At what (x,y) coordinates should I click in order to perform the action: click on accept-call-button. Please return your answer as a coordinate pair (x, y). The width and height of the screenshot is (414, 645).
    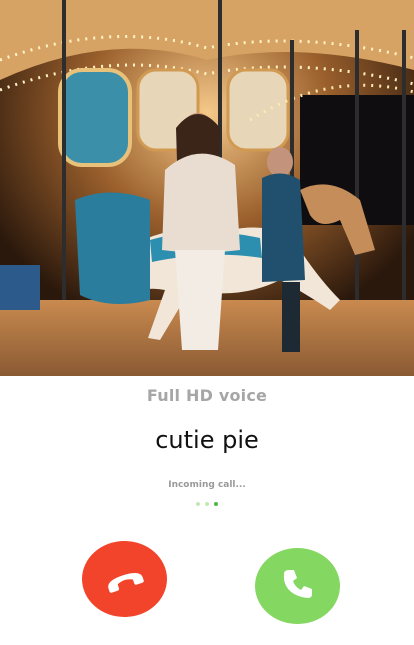
    Looking at the image, I should click on (297, 586).